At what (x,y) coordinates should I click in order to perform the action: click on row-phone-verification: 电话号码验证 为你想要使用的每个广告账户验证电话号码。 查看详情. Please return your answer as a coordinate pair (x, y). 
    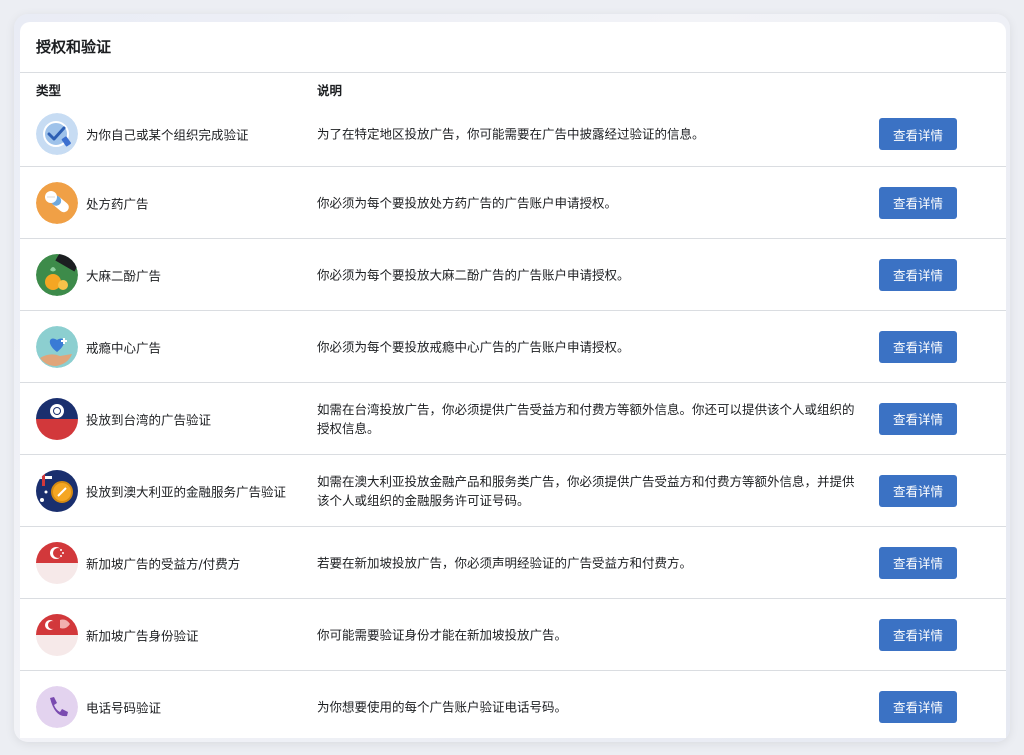
    Looking at the image, I should click on (513, 704).